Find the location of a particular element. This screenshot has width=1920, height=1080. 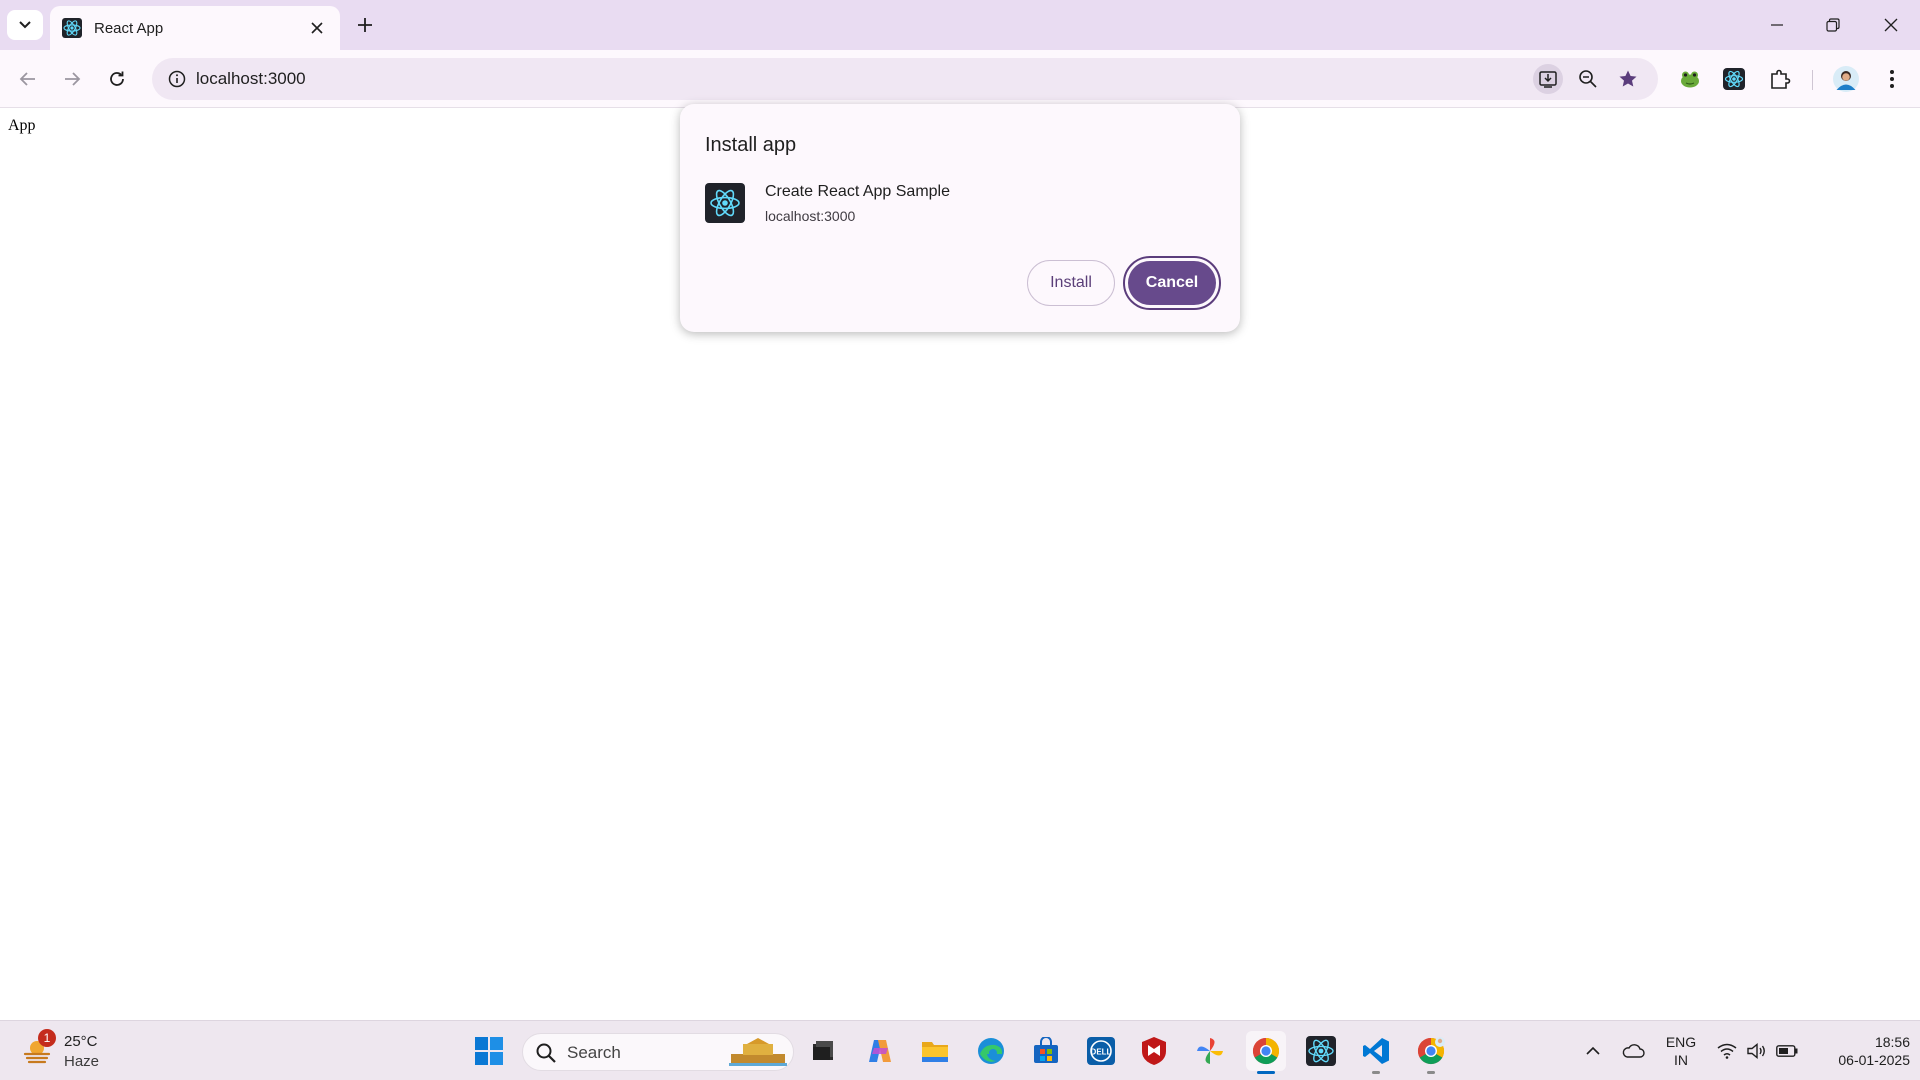

app-icon is located at coordinates (725, 203).